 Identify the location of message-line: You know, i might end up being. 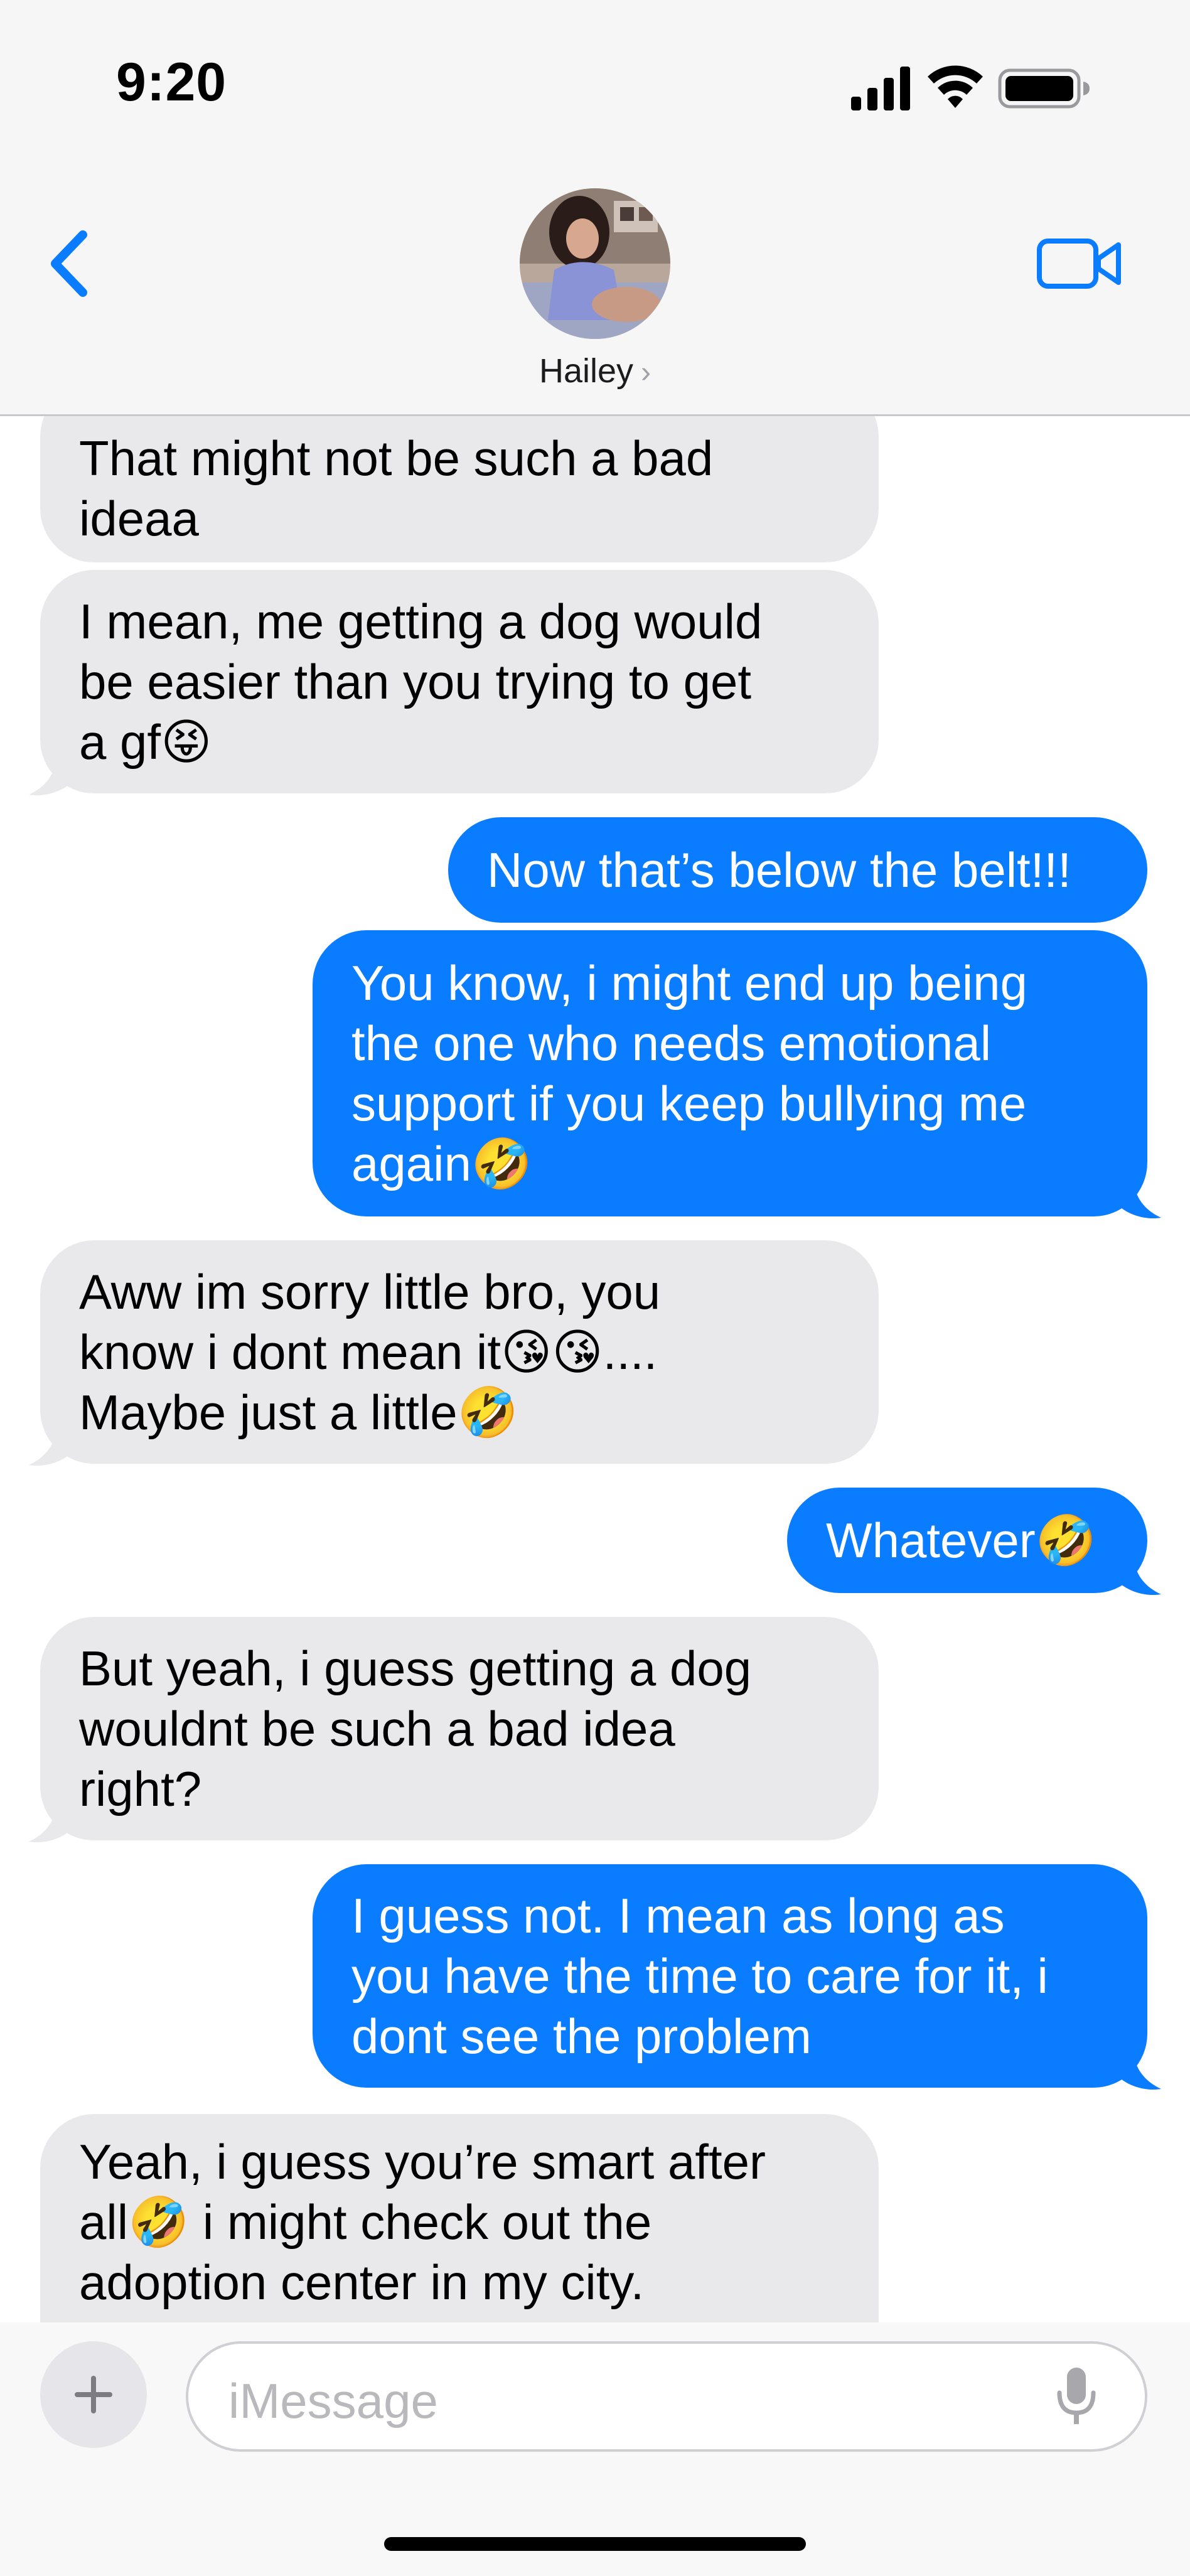
(689, 983).